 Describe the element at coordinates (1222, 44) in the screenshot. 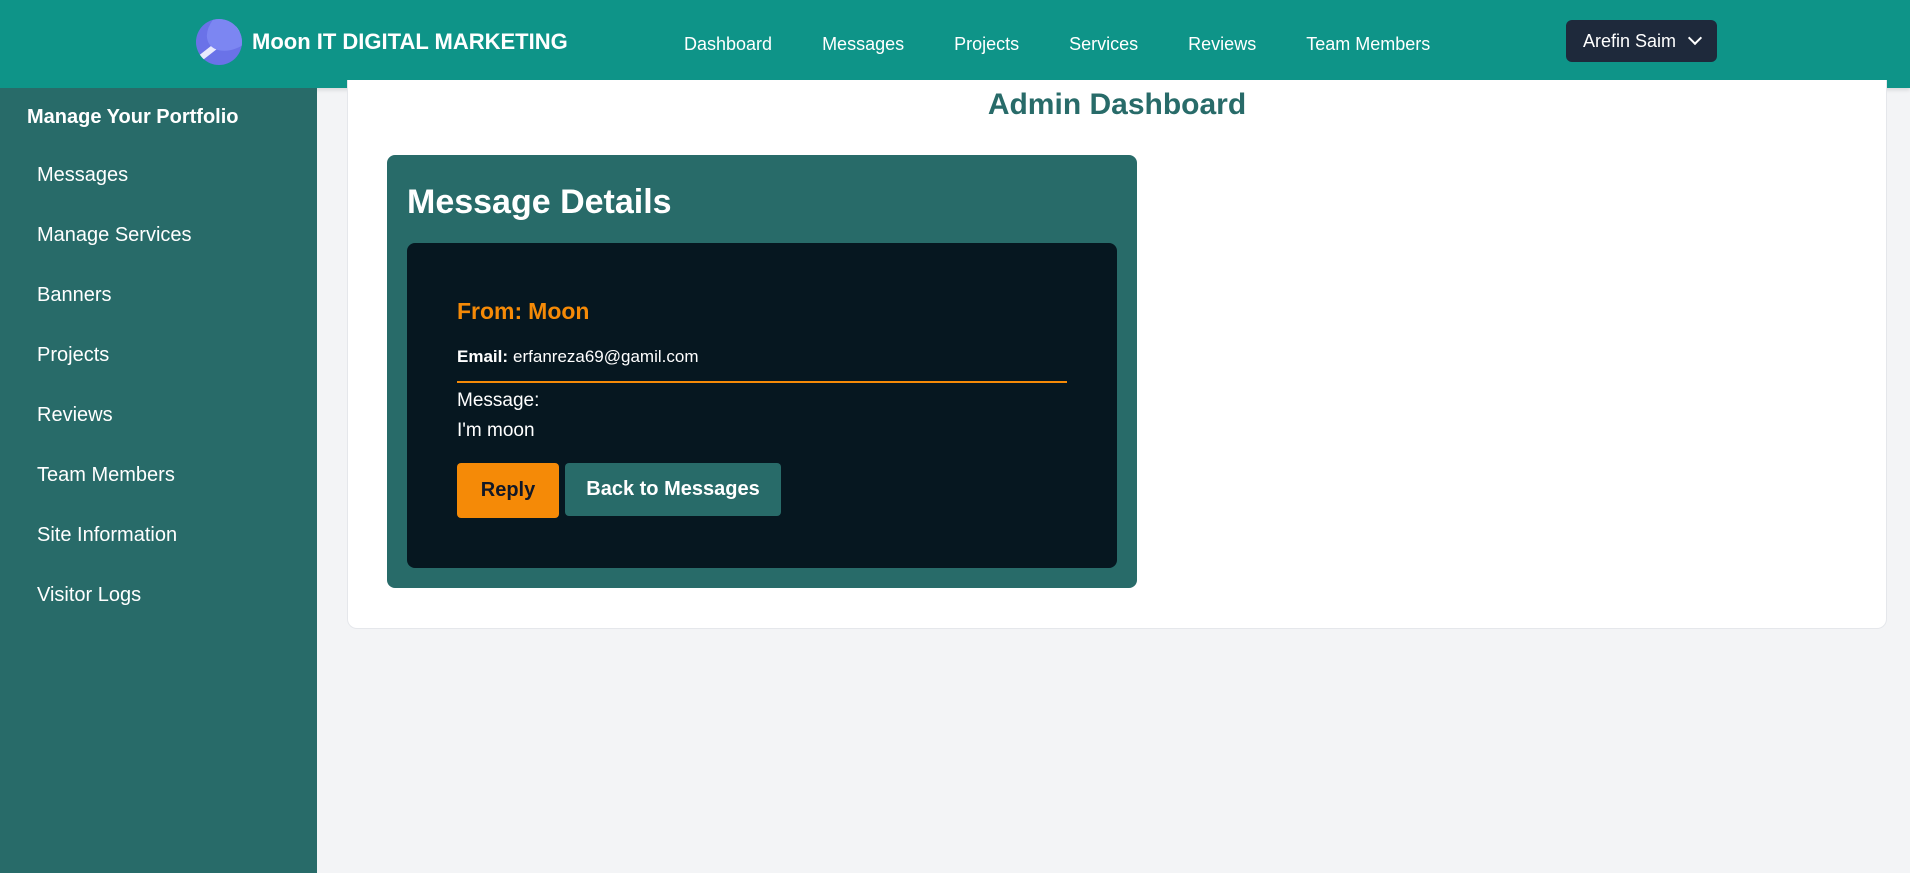

I see `nav-reviews: Reviews` at that location.